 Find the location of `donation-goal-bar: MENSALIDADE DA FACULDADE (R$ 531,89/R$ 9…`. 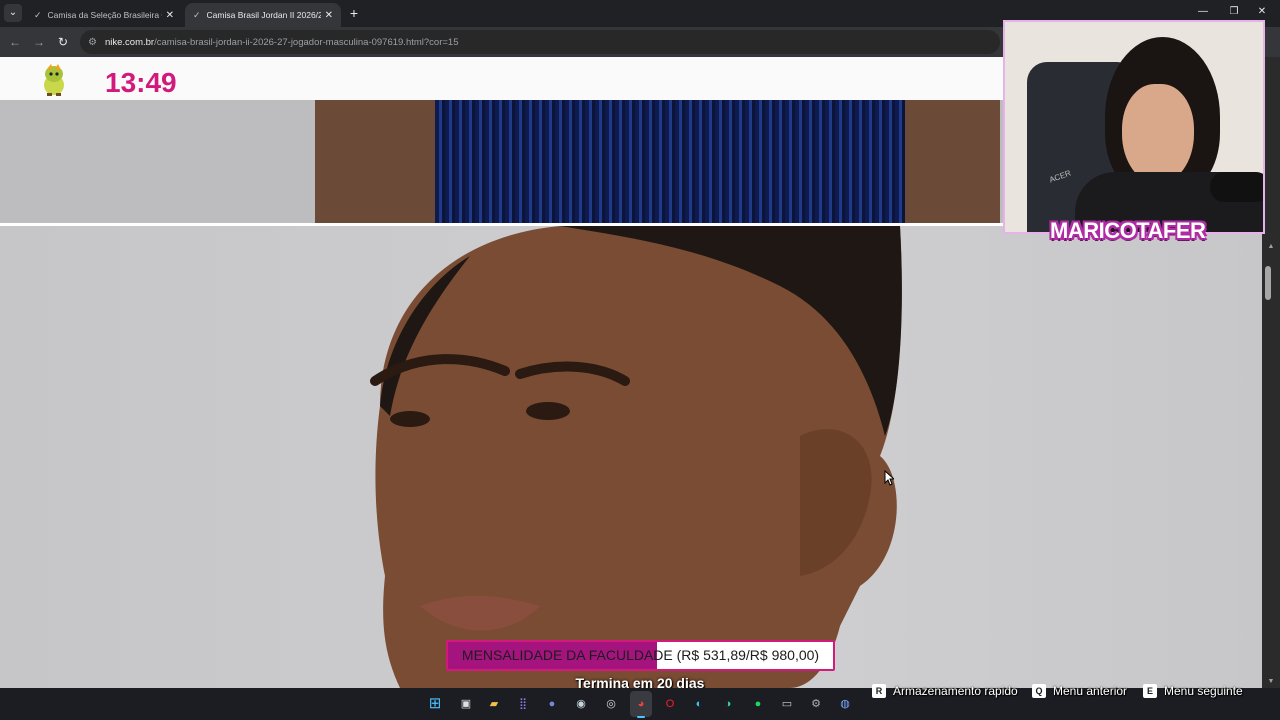

donation-goal-bar: MENSALIDADE DA FACULDADE (R$ 531,89/R$ 9… is located at coordinates (640, 655).